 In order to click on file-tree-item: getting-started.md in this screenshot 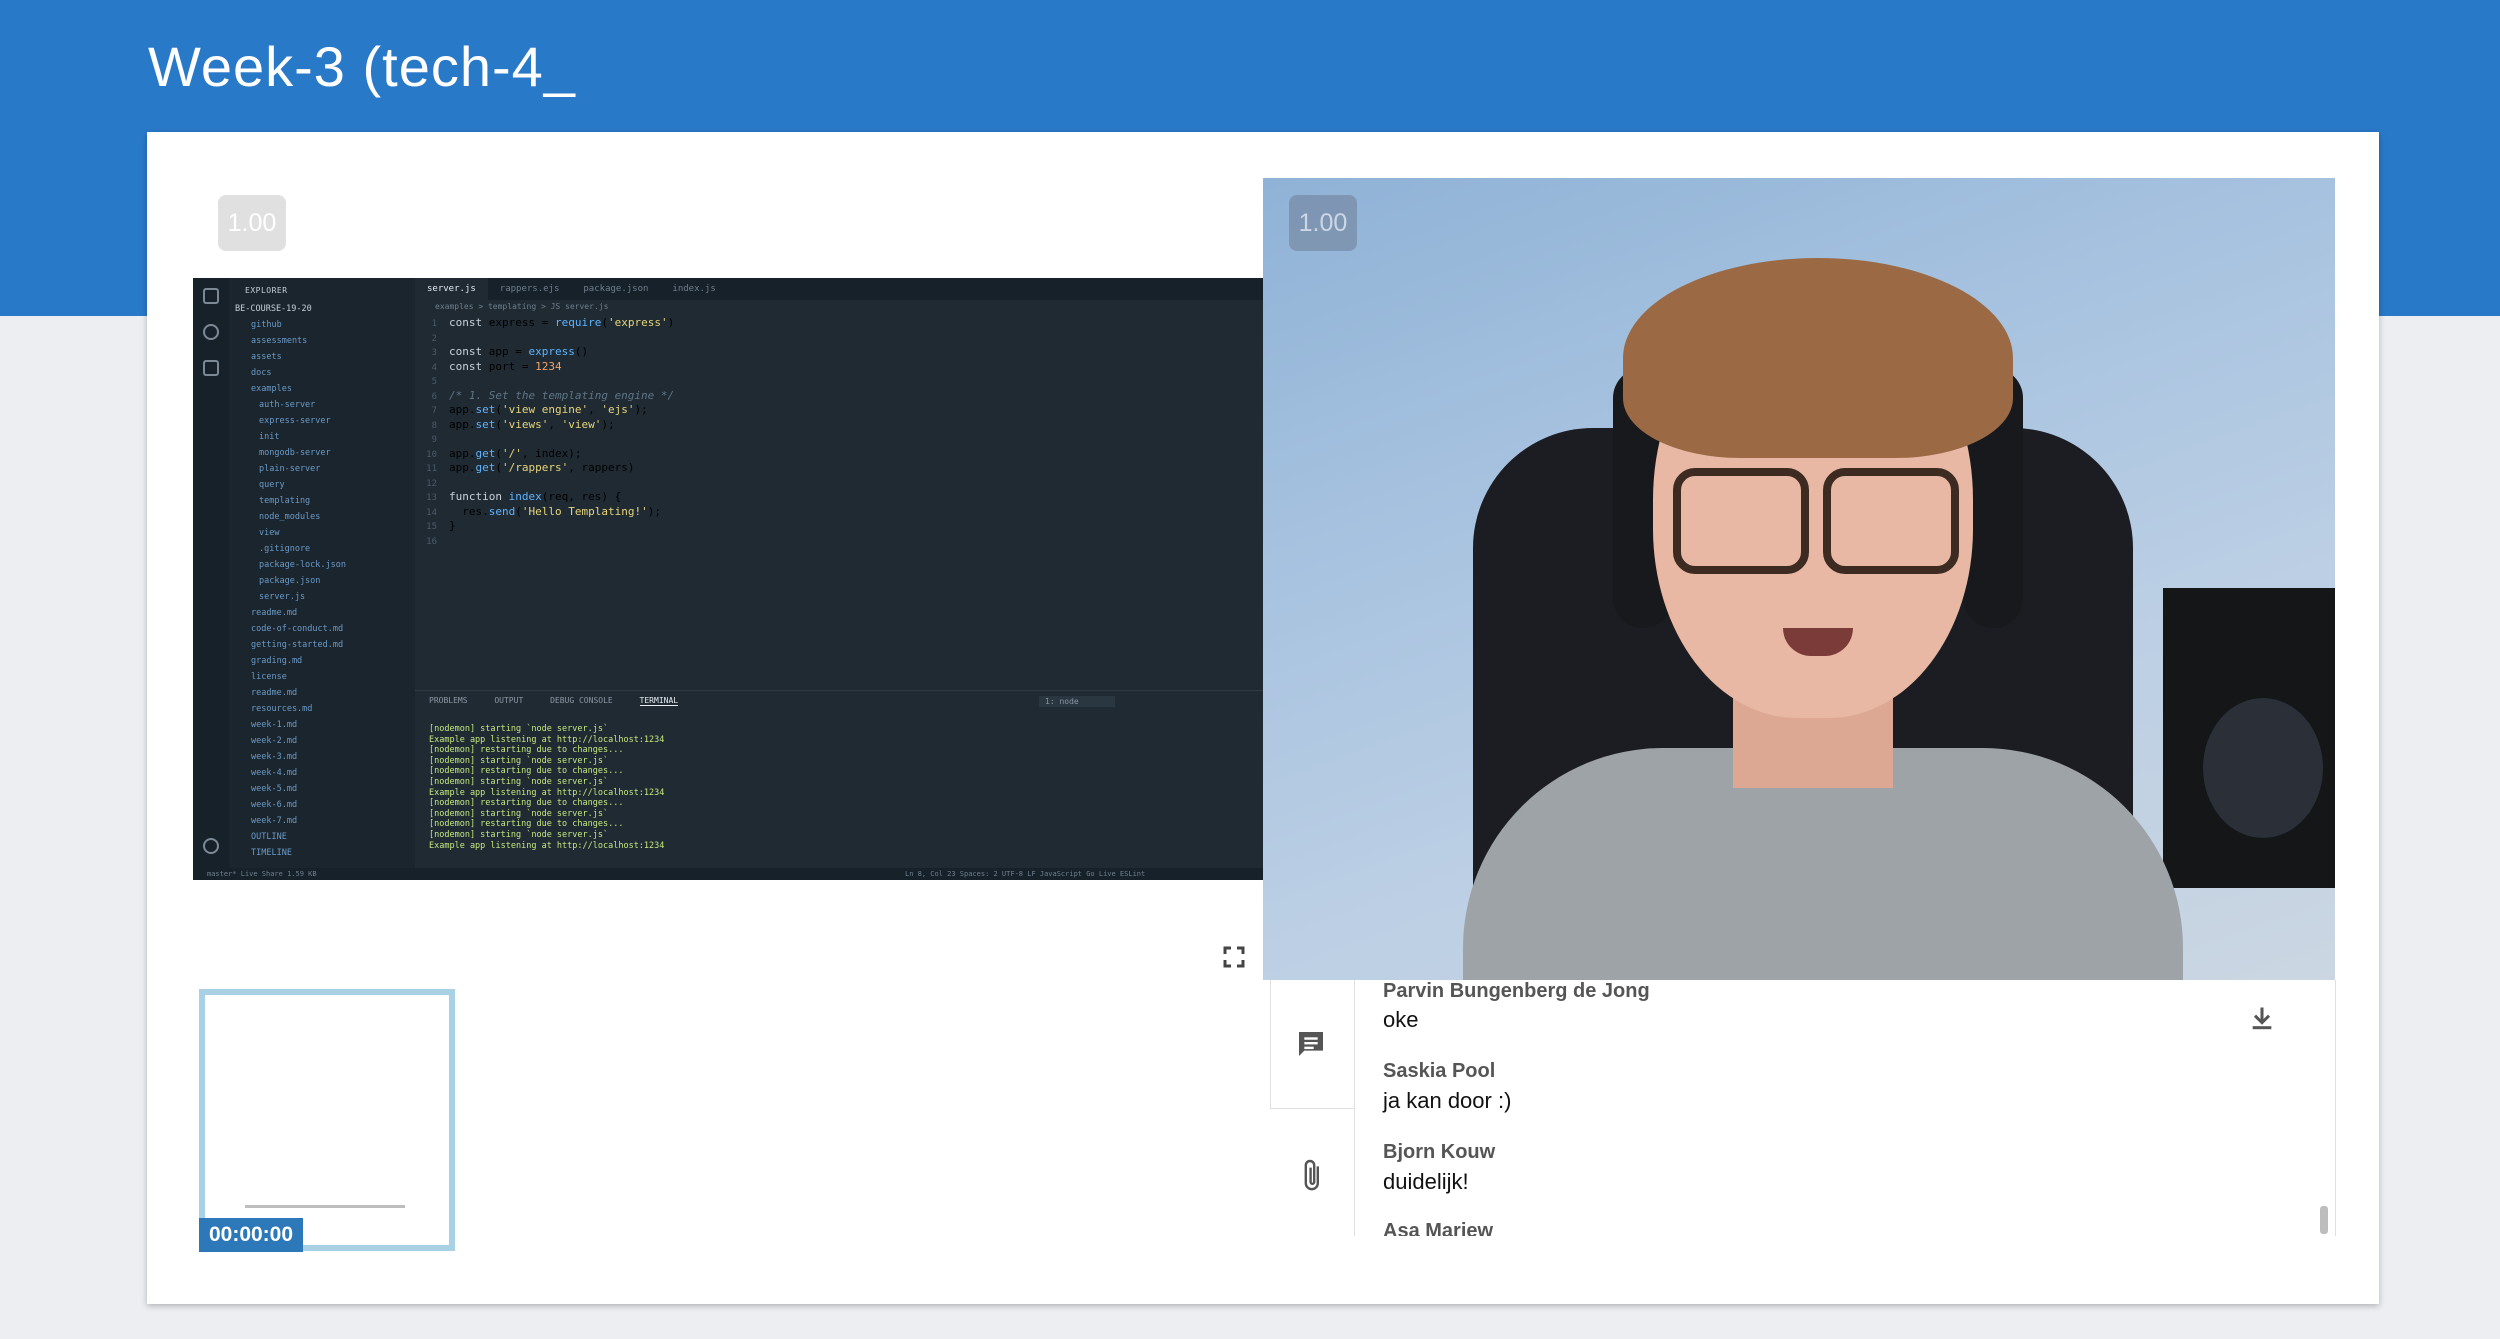, I will do `click(297, 645)`.